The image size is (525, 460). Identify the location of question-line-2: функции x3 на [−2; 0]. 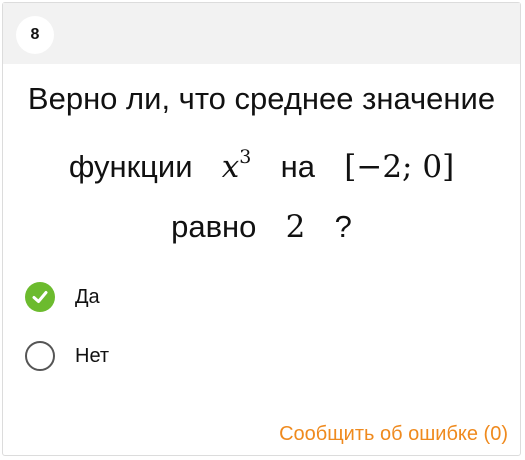
(261, 162).